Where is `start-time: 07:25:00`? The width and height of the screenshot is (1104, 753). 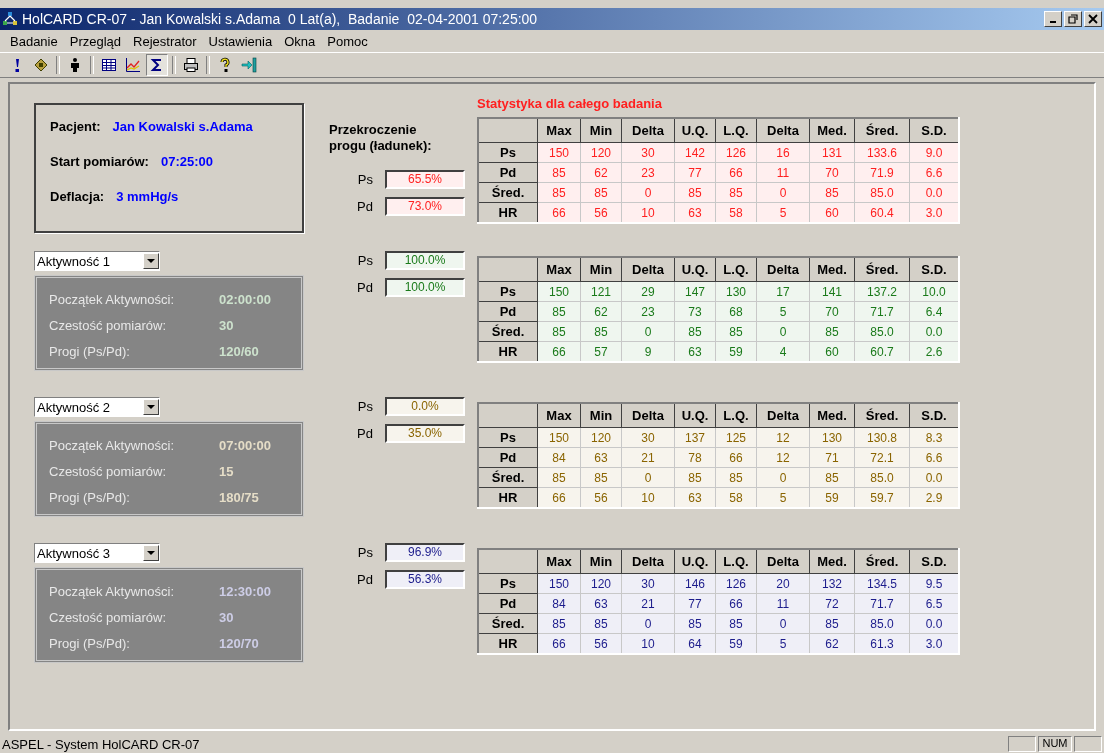
start-time: 07:25:00 is located at coordinates (186, 161).